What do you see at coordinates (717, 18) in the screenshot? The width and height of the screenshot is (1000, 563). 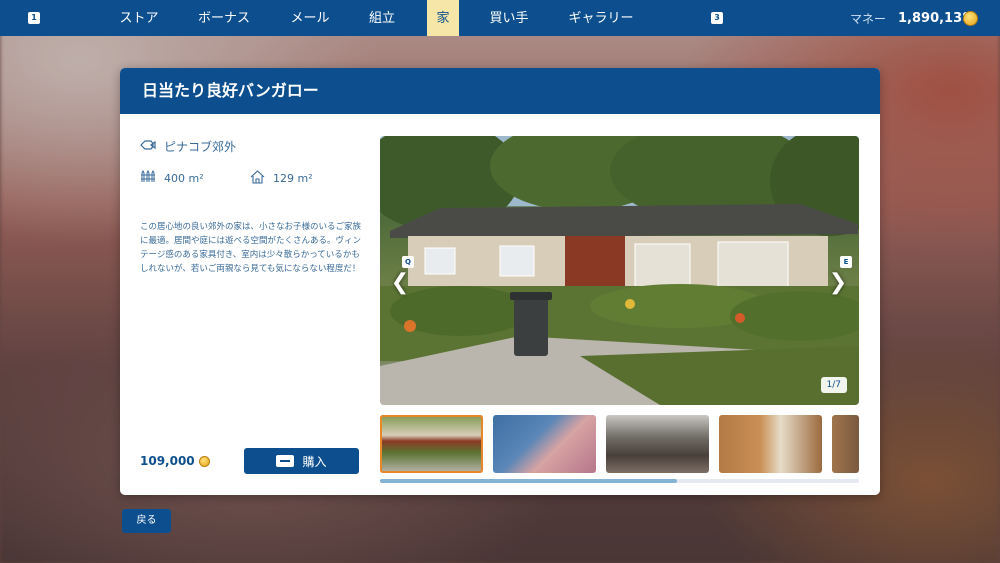 I see `key-hint-right: 3` at bounding box center [717, 18].